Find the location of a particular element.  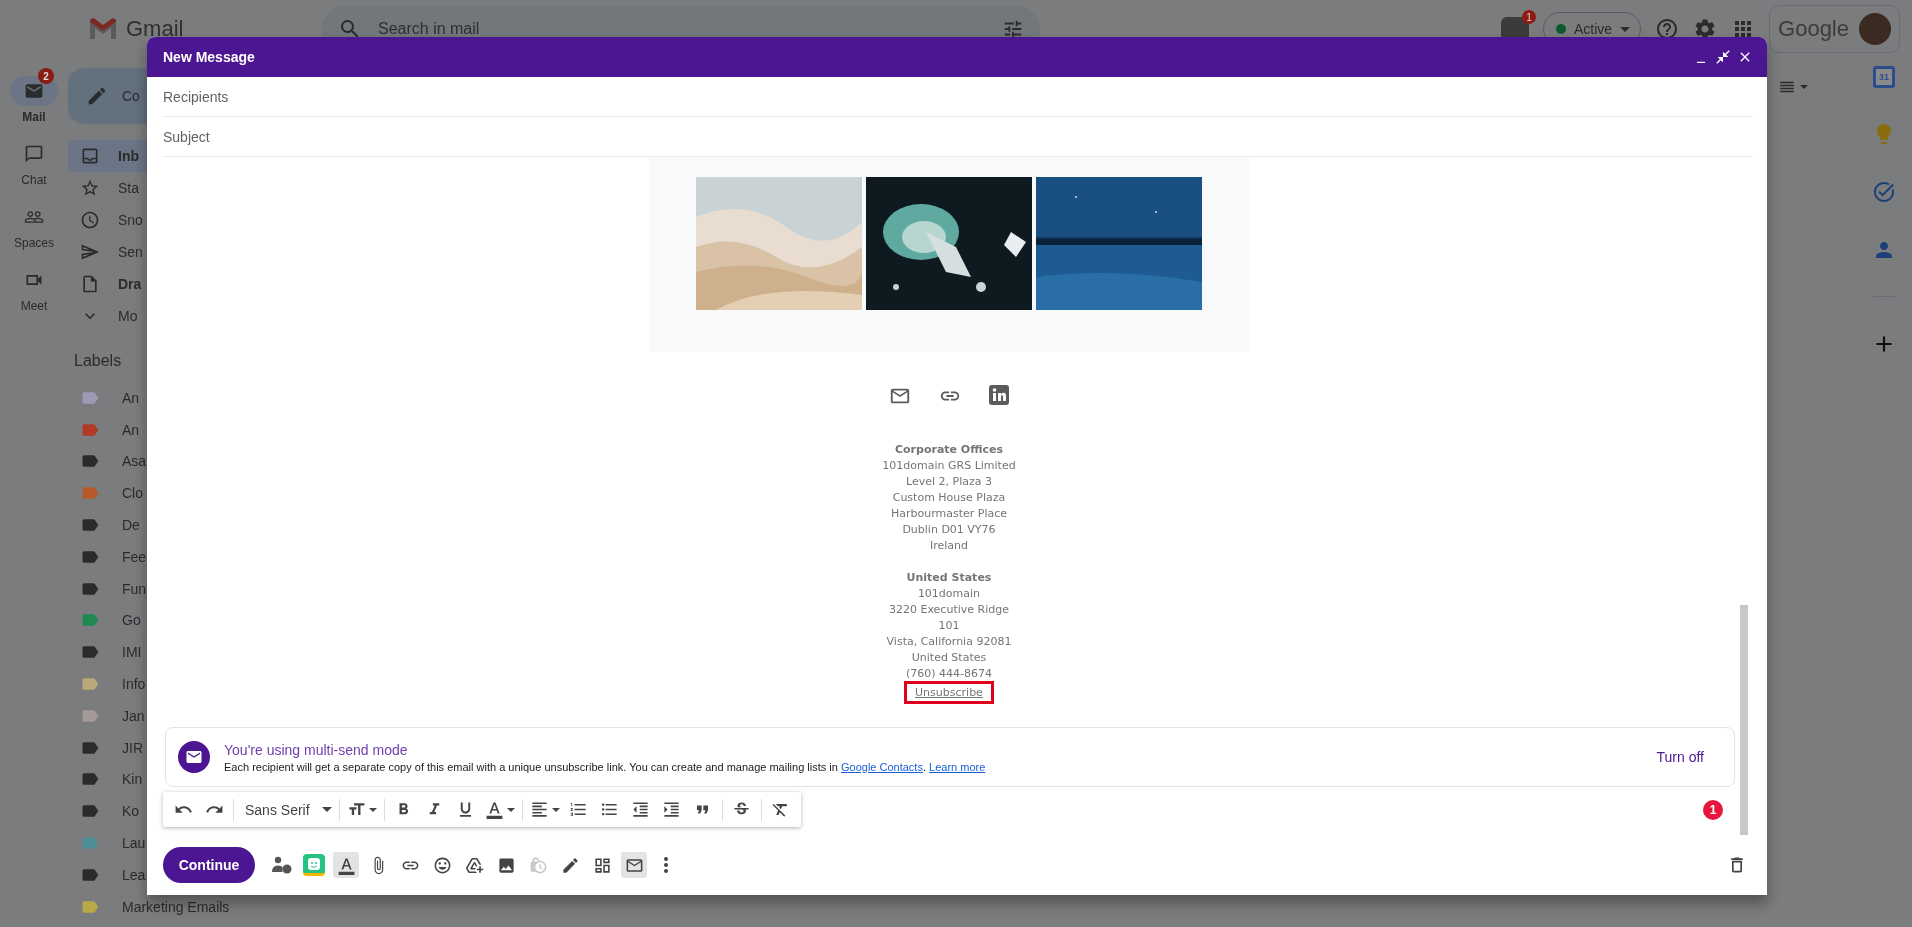

inbox-icon is located at coordinates (90, 156).